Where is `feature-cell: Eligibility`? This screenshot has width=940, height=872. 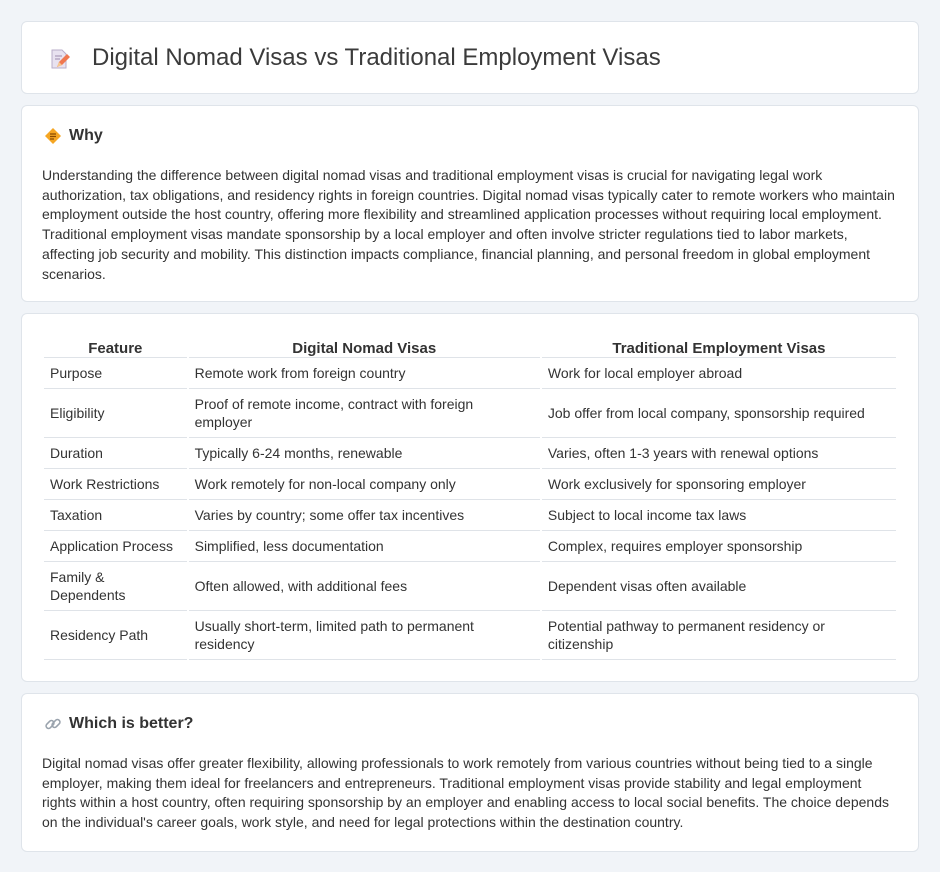 feature-cell: Eligibility is located at coordinates (115, 413).